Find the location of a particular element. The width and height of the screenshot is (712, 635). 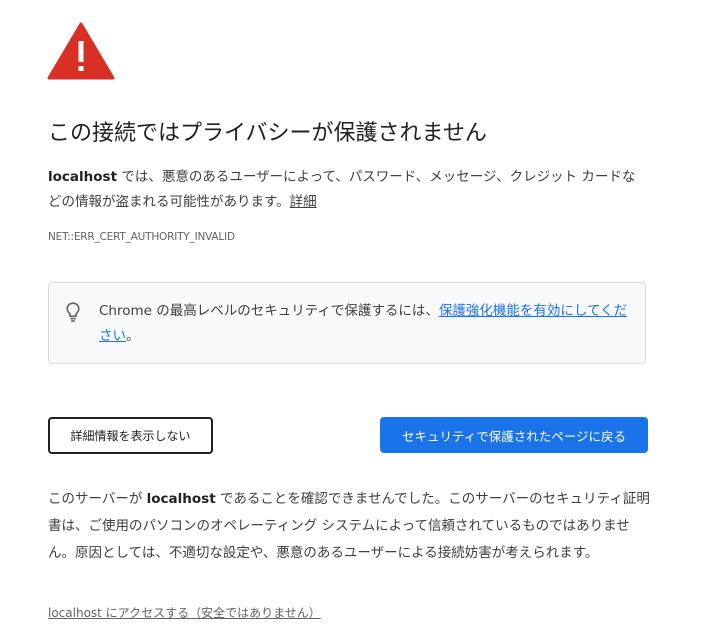

enhanced-protection-suffix: 。 is located at coordinates (133, 336).